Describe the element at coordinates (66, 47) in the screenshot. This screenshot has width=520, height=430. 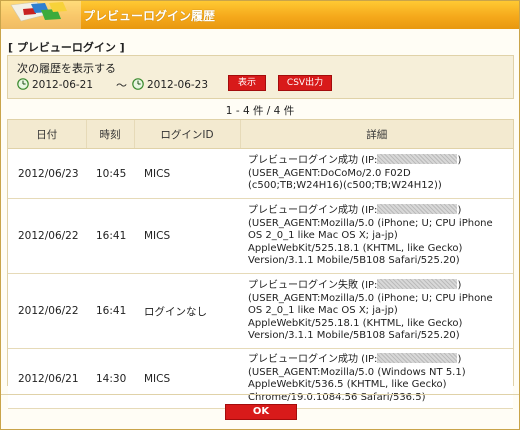
I see `section-heading: [ プレビューログイン ]` at that location.